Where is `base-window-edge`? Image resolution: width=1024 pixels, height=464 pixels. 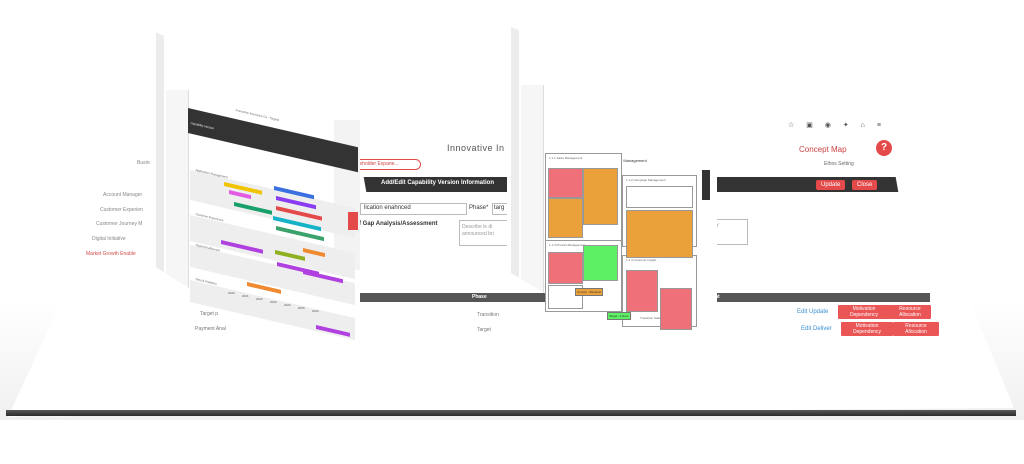
base-window-edge is located at coordinates (511, 413).